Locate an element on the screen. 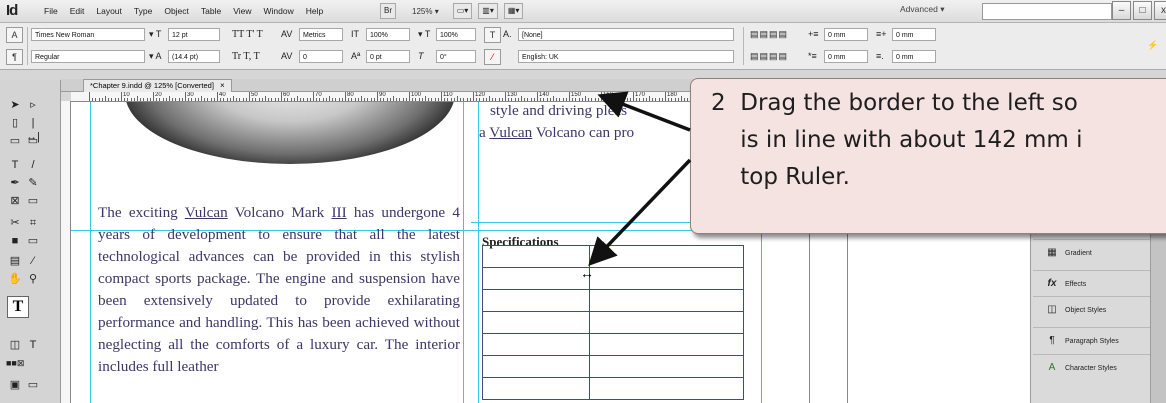  language-field: English: UK is located at coordinates (626, 56).